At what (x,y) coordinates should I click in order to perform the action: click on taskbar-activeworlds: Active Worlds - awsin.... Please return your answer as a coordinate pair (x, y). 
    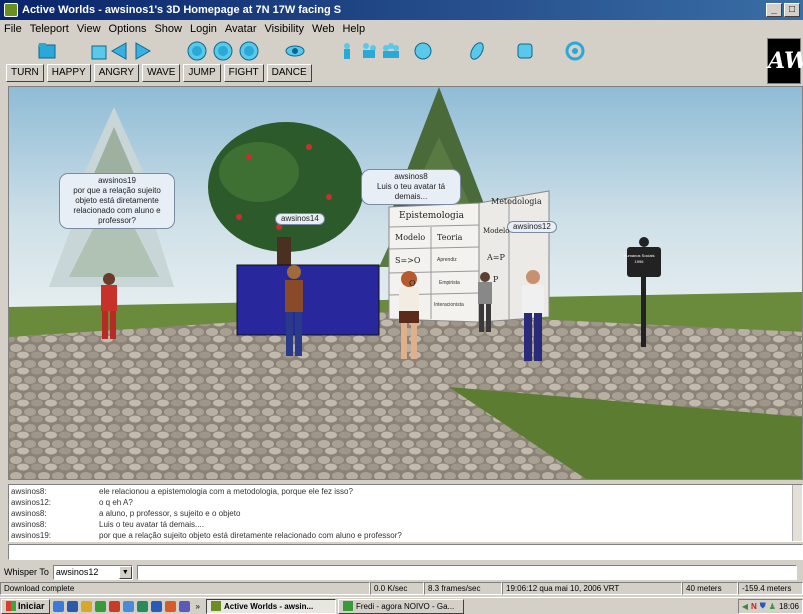
    Looking at the image, I should click on (270, 606).